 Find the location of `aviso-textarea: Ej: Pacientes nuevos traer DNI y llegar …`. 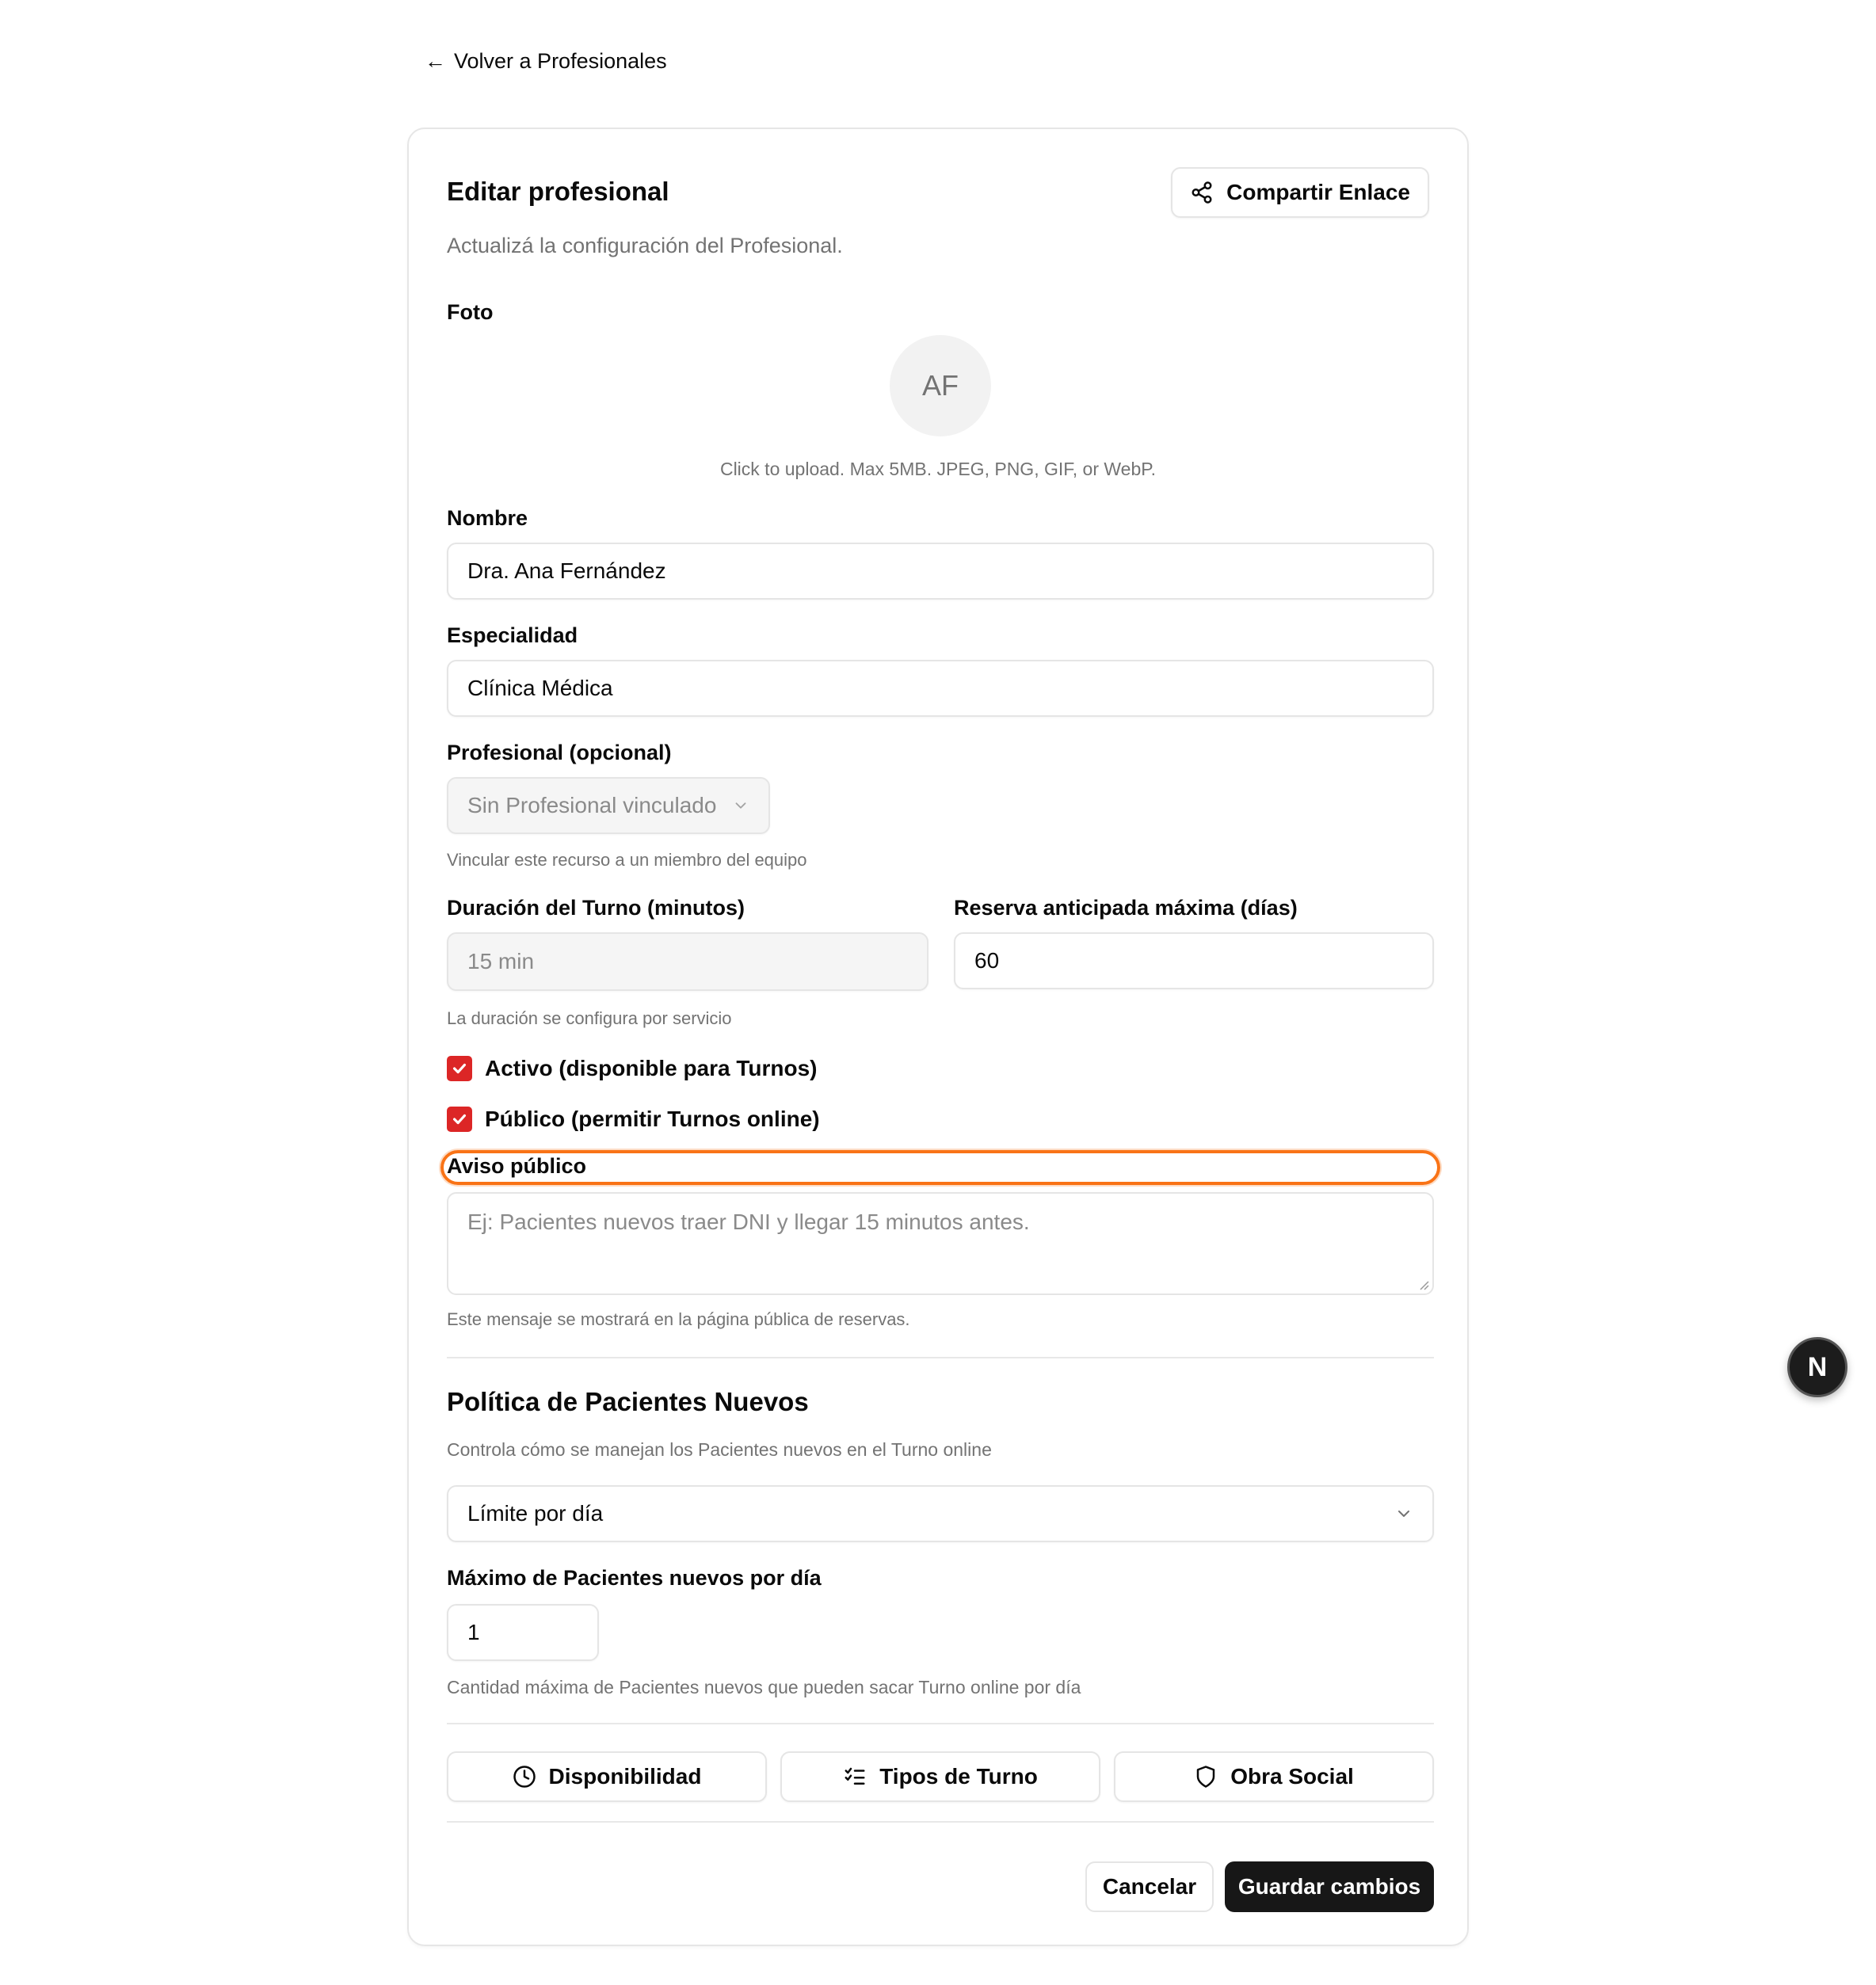

aviso-textarea: Ej: Pacientes nuevos traer DNI y llegar … is located at coordinates (940, 1243).